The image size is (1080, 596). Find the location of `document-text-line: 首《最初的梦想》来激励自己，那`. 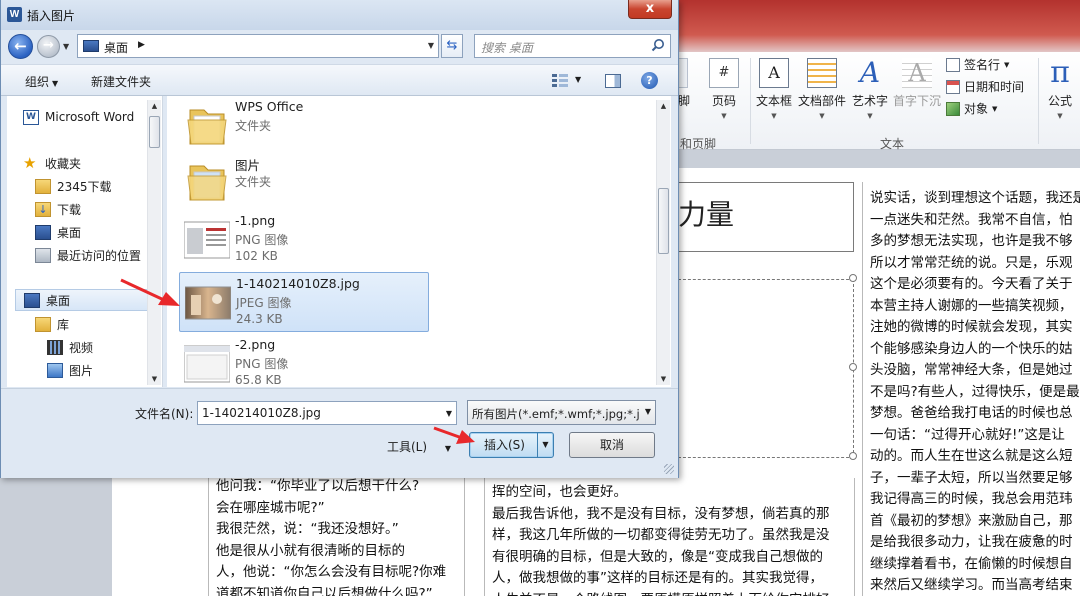

document-text-line: 首《最初的梦想》来激励自己，那 is located at coordinates (971, 520).